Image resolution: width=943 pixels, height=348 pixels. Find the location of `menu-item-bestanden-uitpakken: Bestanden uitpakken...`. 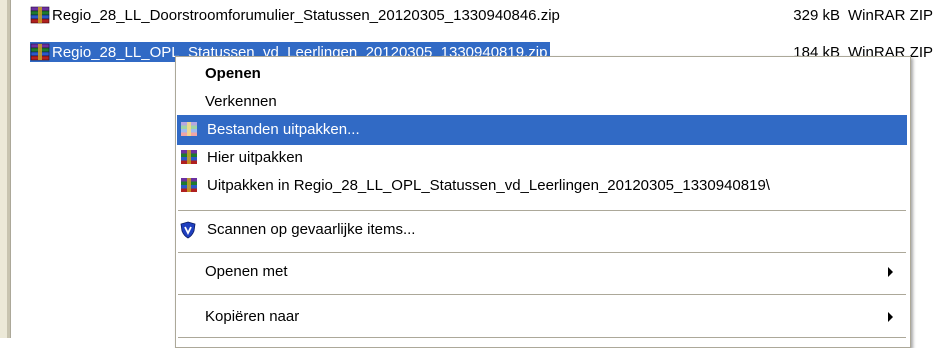

menu-item-bestanden-uitpakken: Bestanden uitpakken... is located at coordinates (542, 130).